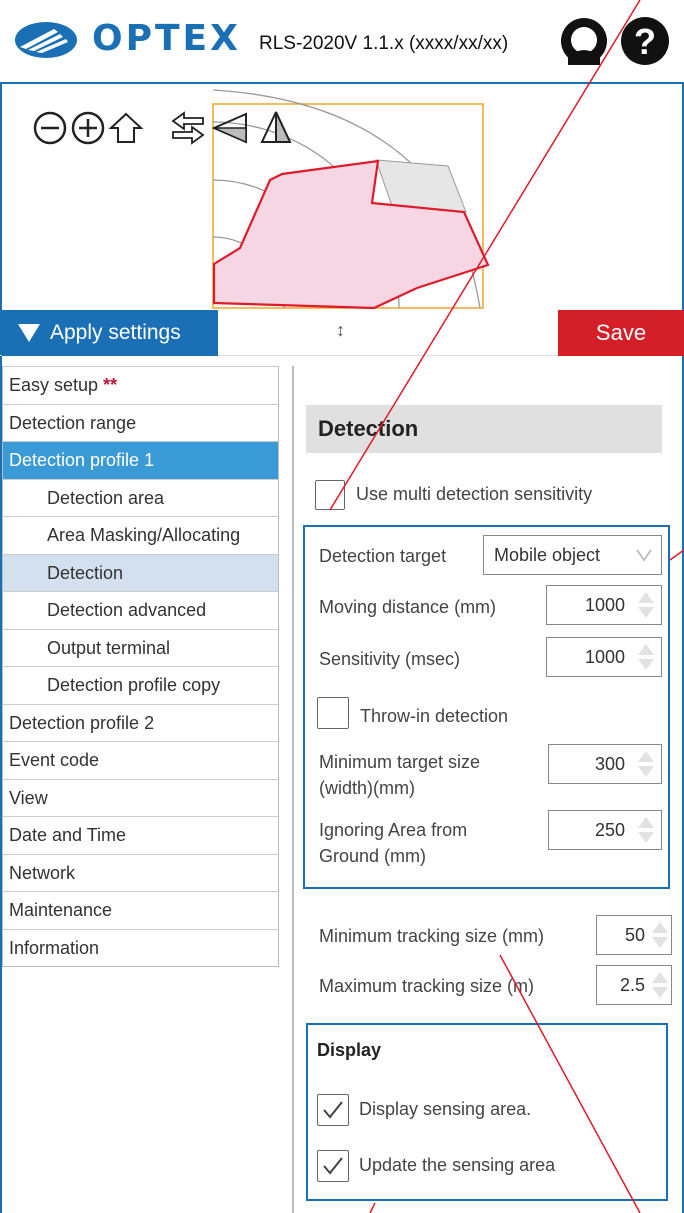 The width and height of the screenshot is (684, 1213). Describe the element at coordinates (46, 40) in the screenshot. I see `optex-logo-icon` at that location.